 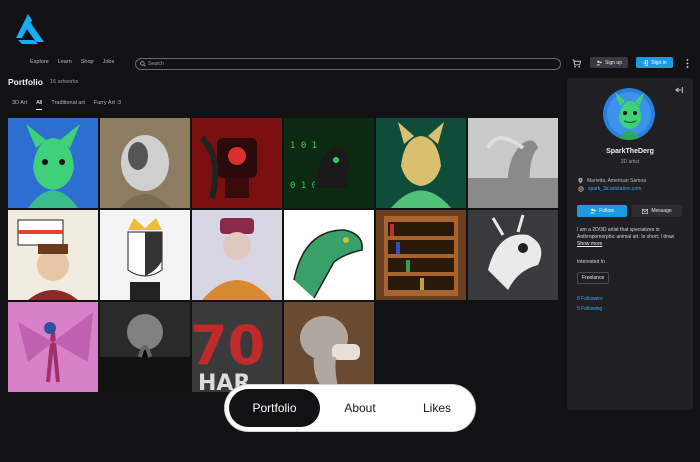 I want to click on message-button: Message, so click(x=657, y=211).